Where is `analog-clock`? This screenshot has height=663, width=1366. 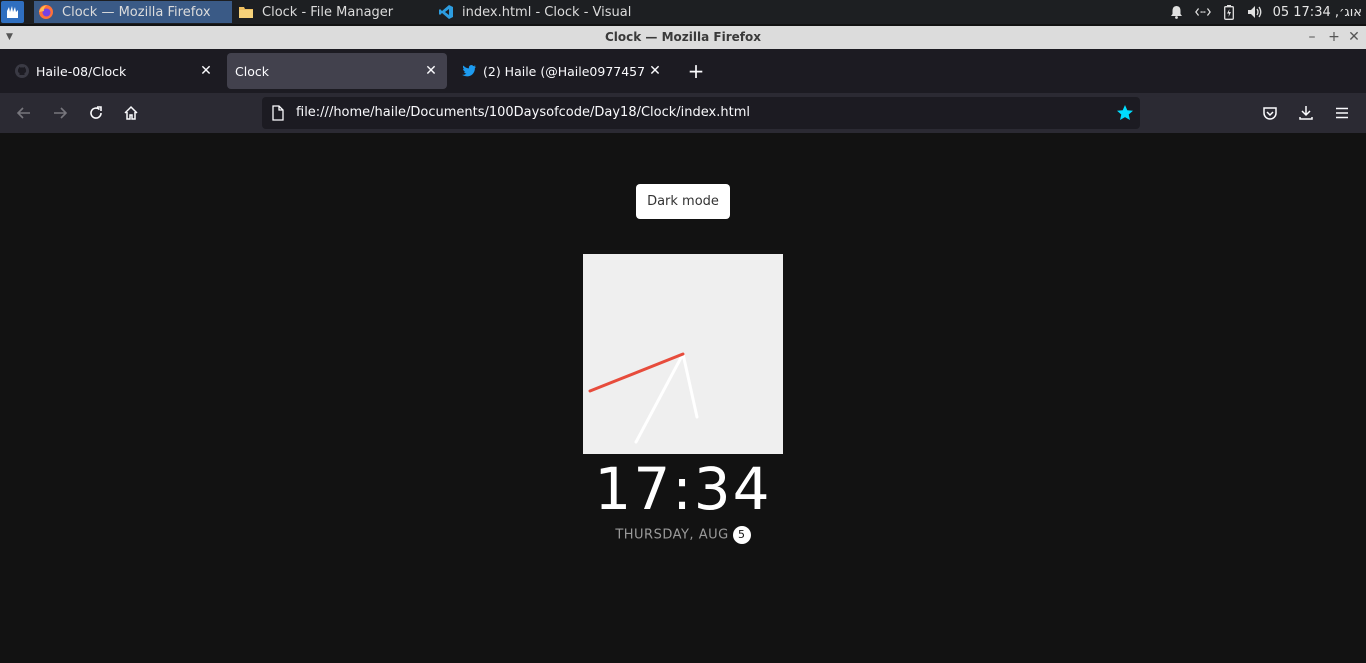
analog-clock is located at coordinates (683, 354).